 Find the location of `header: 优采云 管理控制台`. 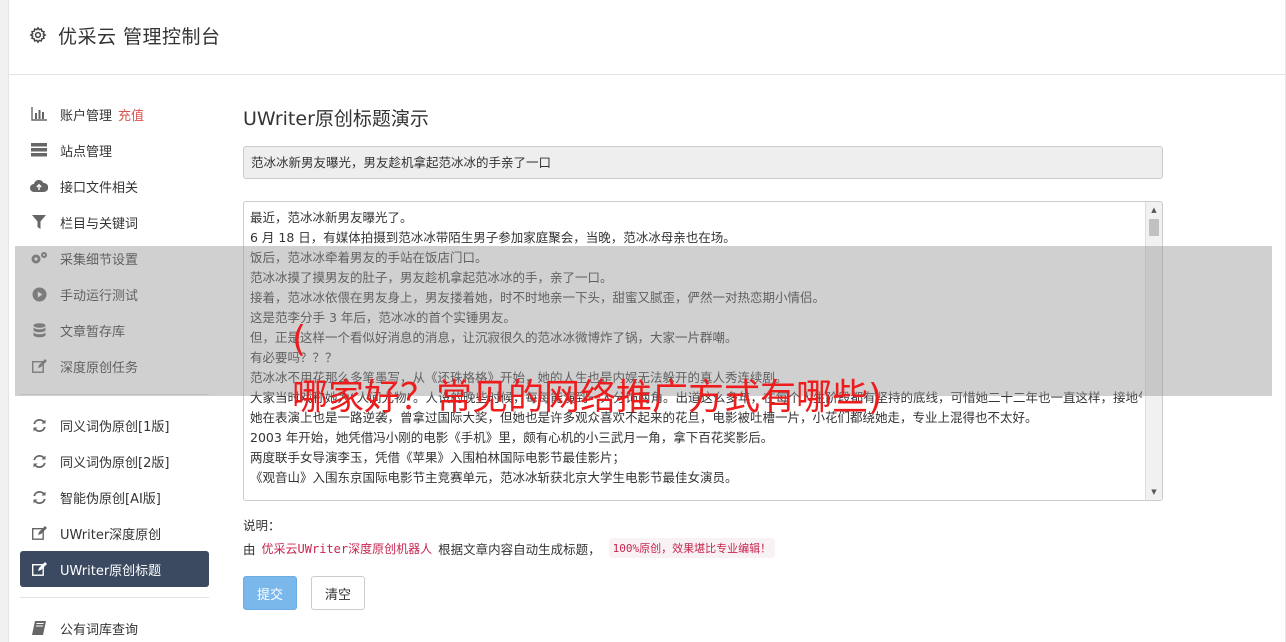

header: 优采云 管理控制台 is located at coordinates (647, 37).